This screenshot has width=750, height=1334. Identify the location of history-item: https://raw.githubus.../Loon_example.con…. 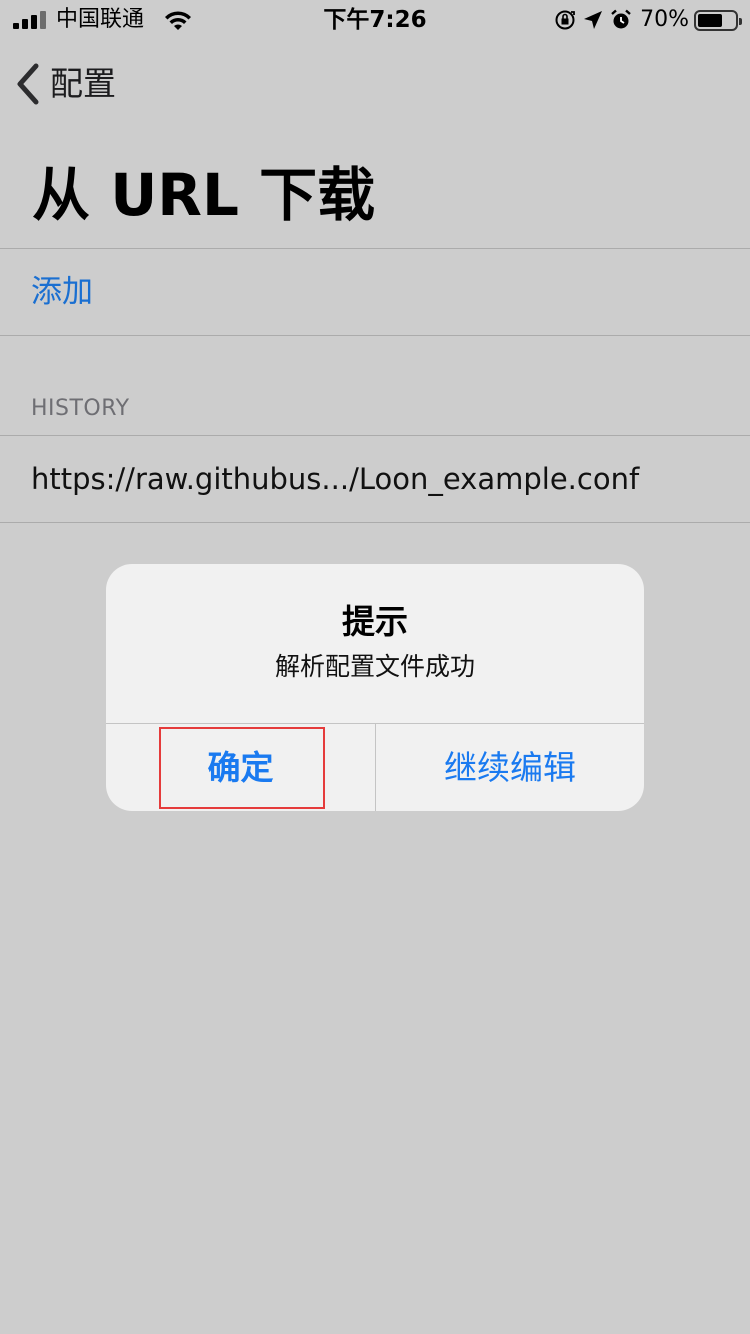
(375, 479).